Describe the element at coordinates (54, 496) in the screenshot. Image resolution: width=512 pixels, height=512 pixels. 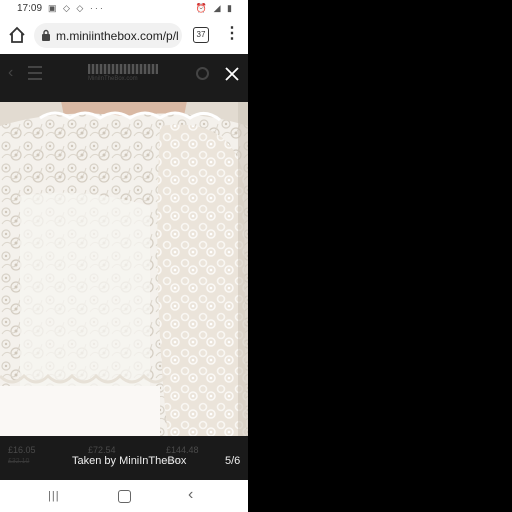
I see `recent-apps-icon: |||` at that location.